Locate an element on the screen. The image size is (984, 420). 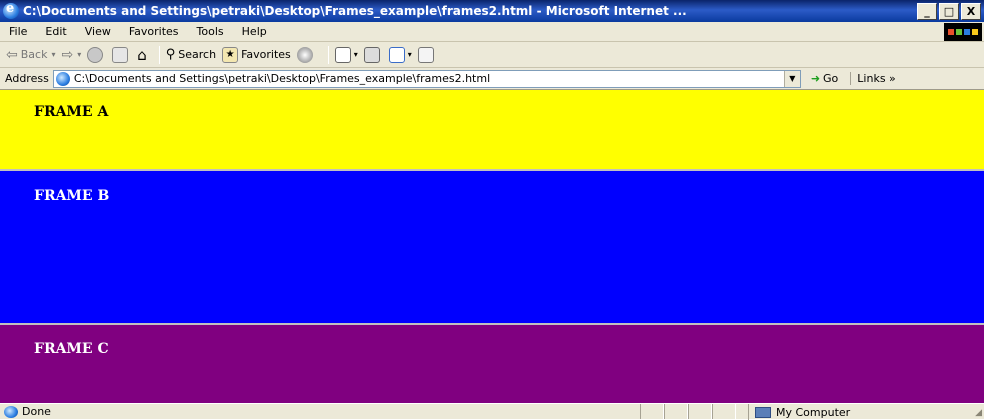
address-label: Address is located at coordinates (27, 78).